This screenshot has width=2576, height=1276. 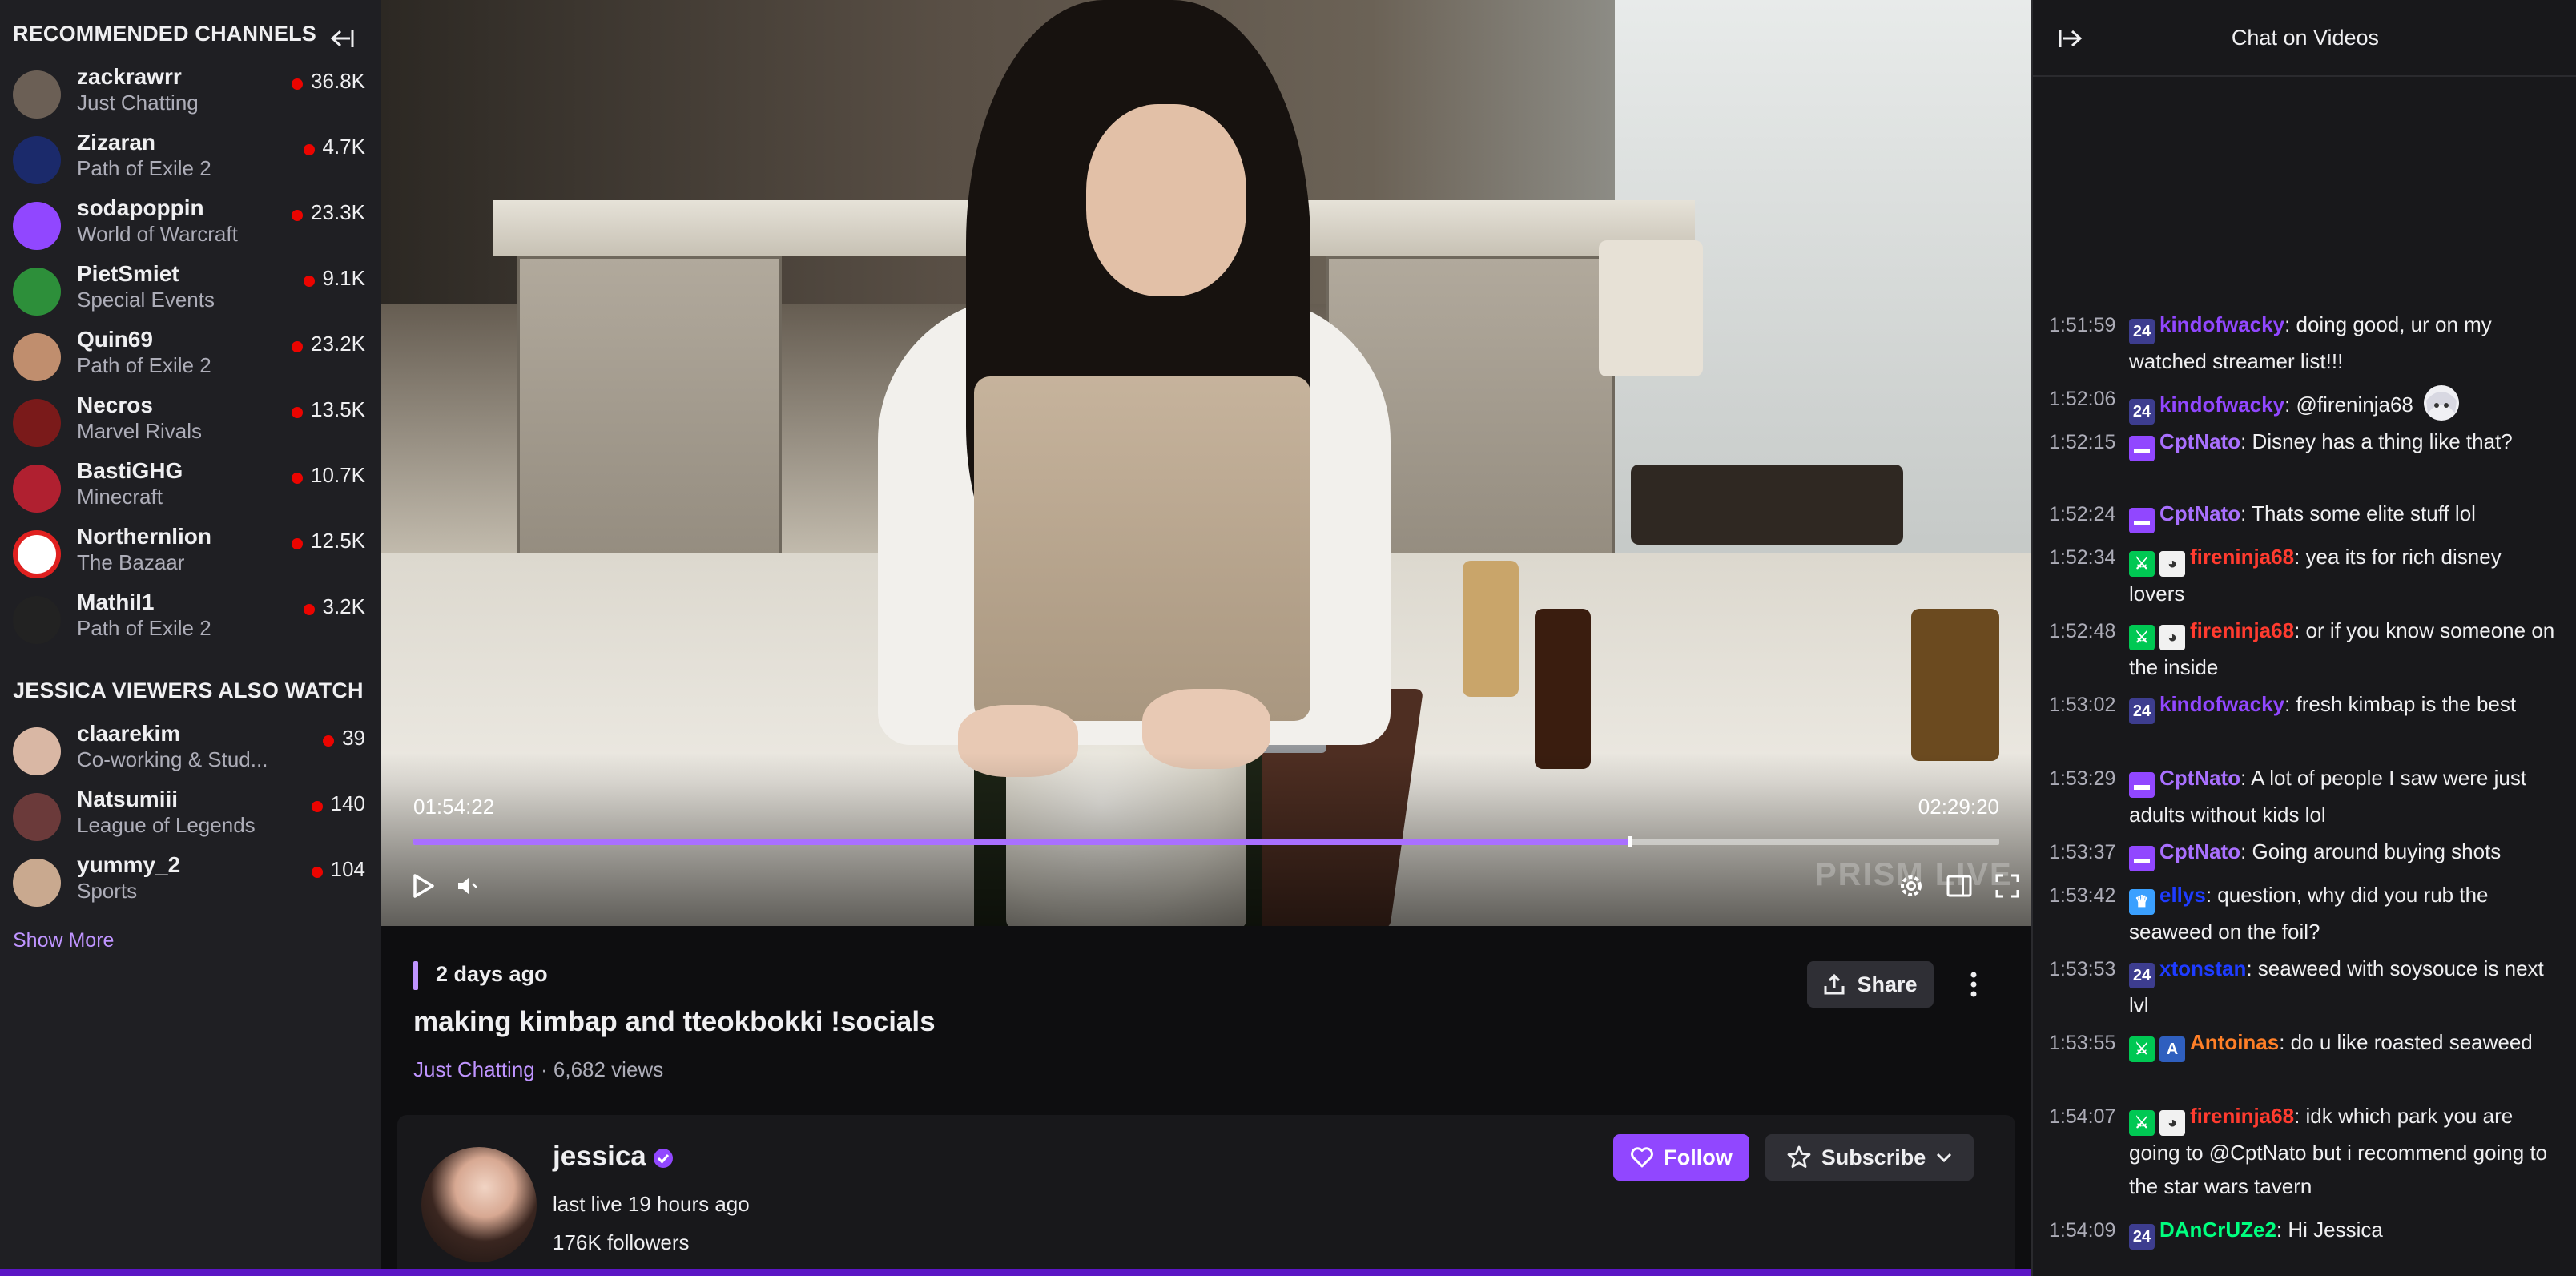 I want to click on channel-row: BastiGHG Minecraft 10.7K, so click(x=191, y=488).